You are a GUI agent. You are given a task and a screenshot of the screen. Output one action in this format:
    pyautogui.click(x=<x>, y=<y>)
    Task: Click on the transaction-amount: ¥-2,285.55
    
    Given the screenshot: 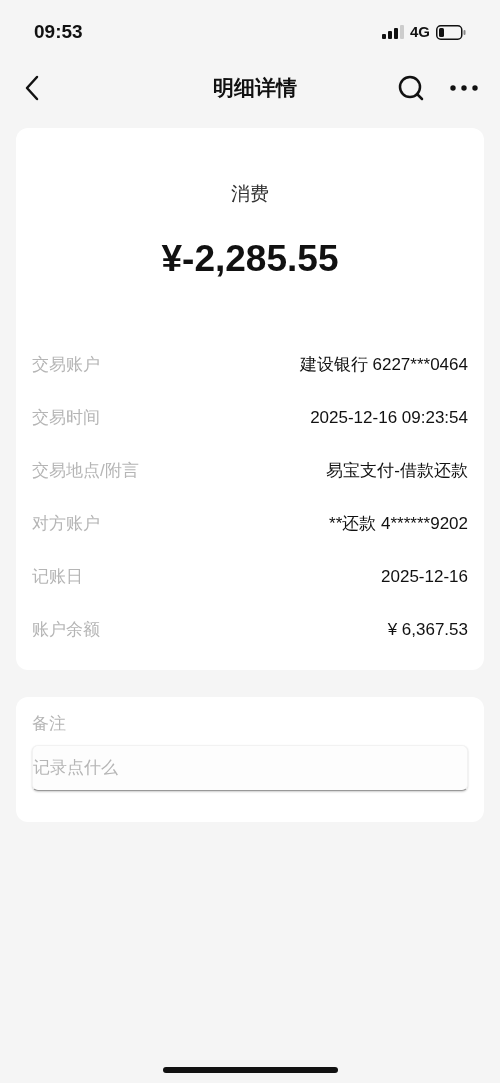 What is the action you would take?
    pyautogui.click(x=250, y=258)
    